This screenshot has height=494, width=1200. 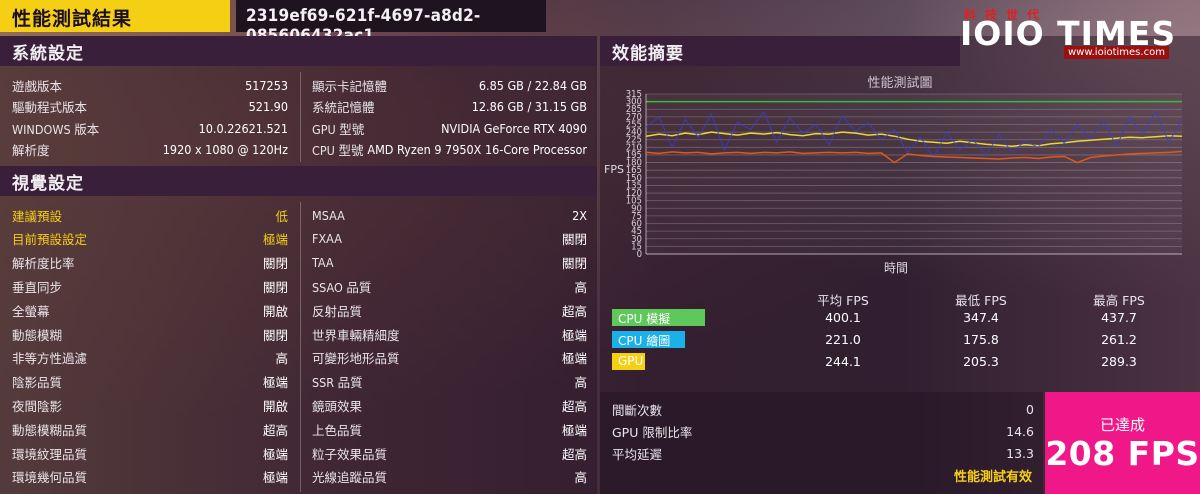 What do you see at coordinates (356, 359) in the screenshot?
I see `setting-label: 可變形地形品質` at bounding box center [356, 359].